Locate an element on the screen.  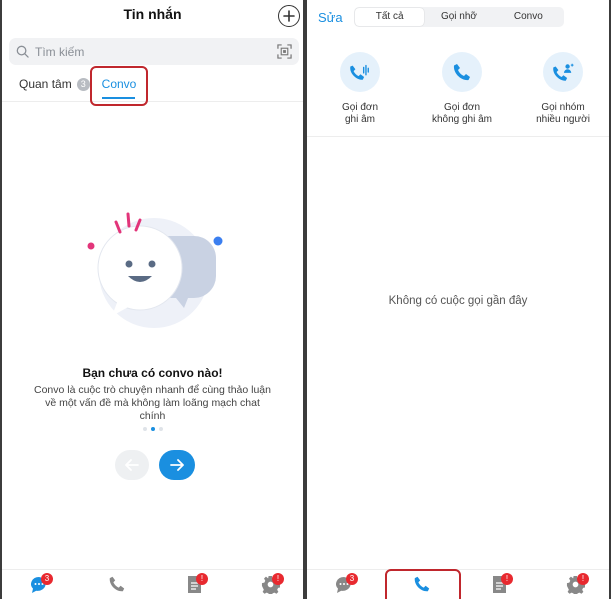
qr-scan-icon is located at coordinates (284, 51).